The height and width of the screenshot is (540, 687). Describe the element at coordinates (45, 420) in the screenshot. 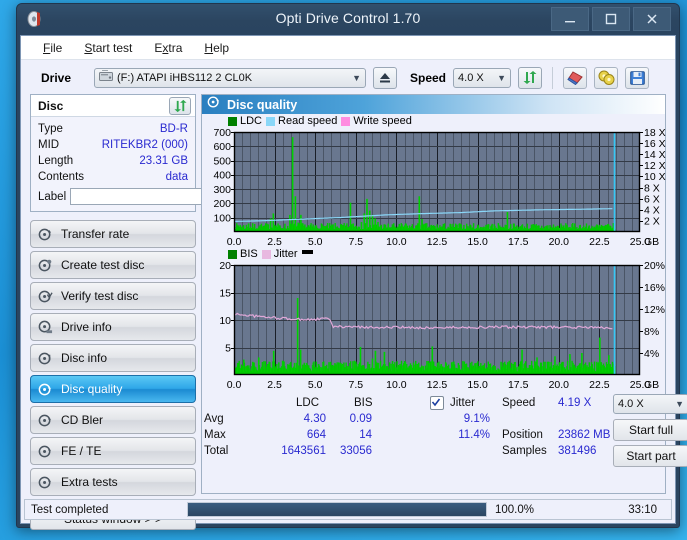

I see `disc-bler-icon` at that location.